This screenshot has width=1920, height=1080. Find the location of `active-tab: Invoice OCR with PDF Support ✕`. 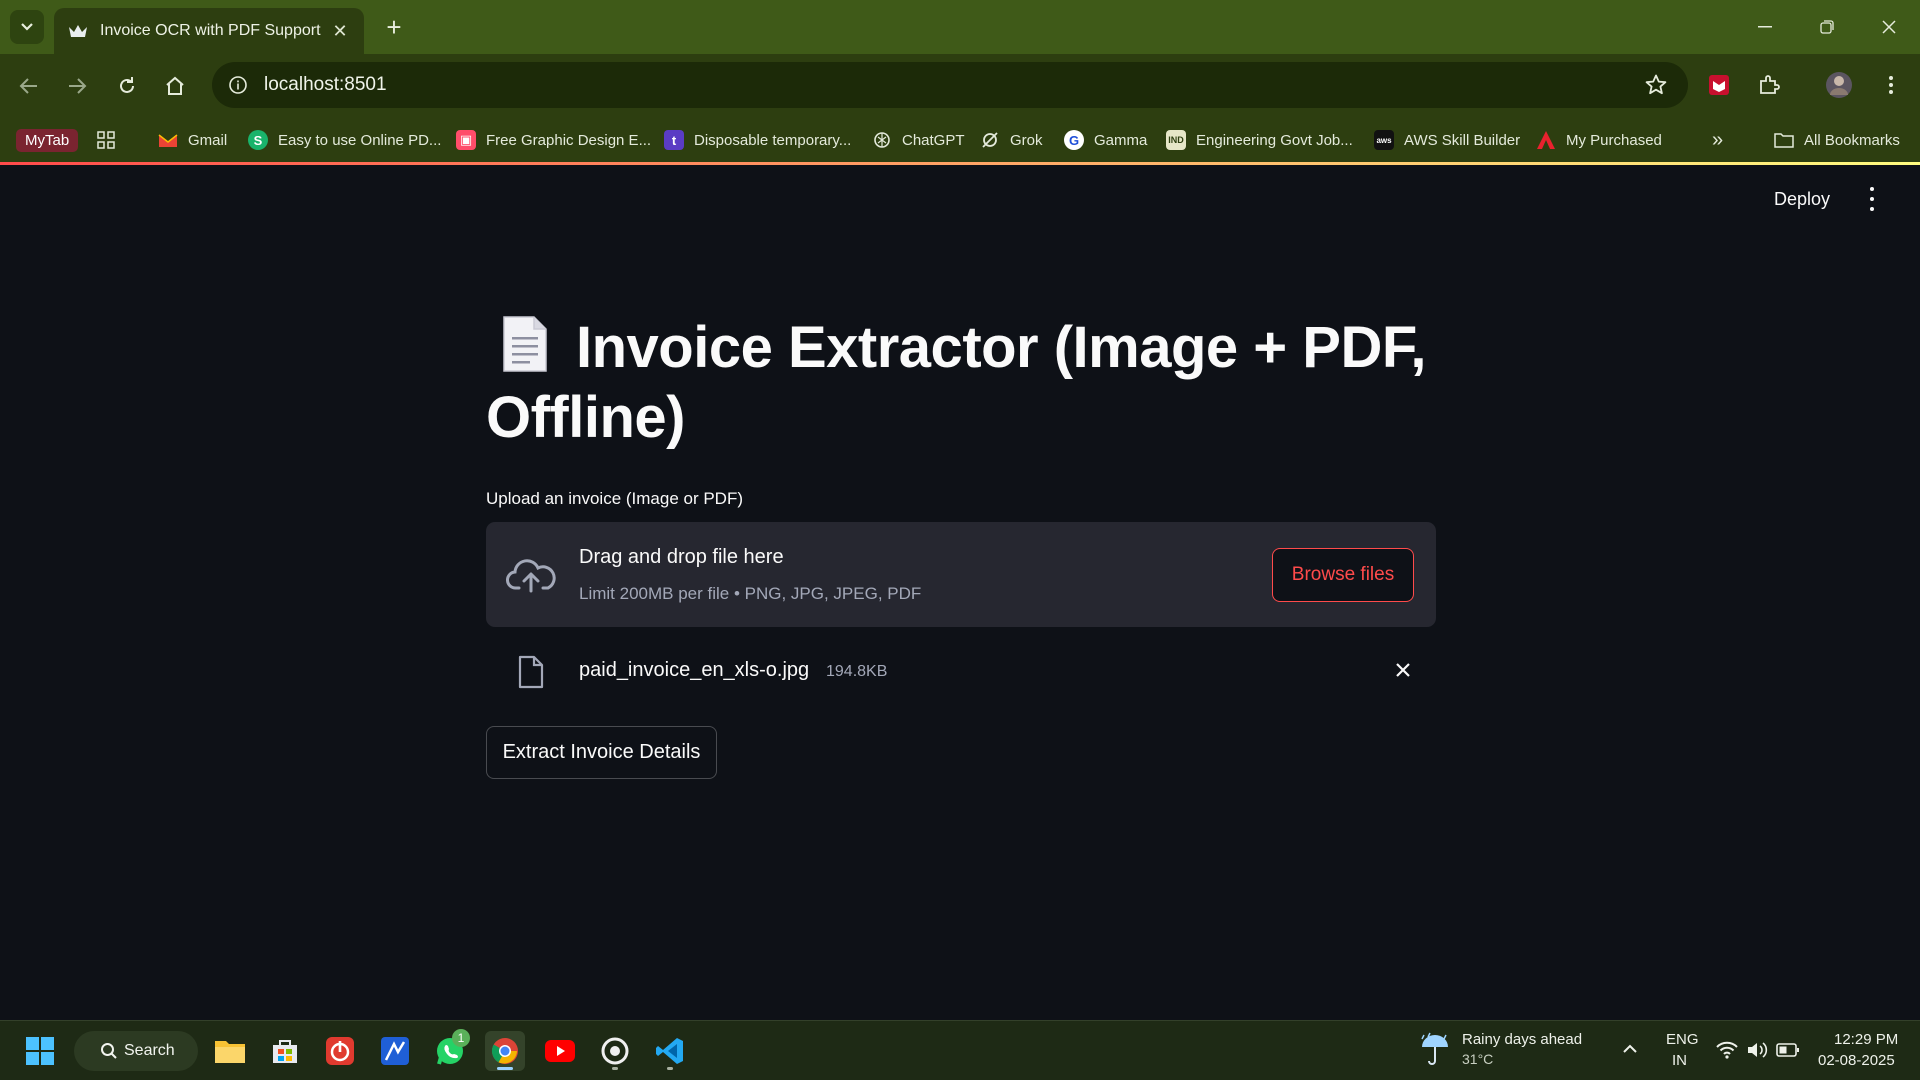

active-tab: Invoice OCR with PDF Support ✕ is located at coordinates (209, 31).